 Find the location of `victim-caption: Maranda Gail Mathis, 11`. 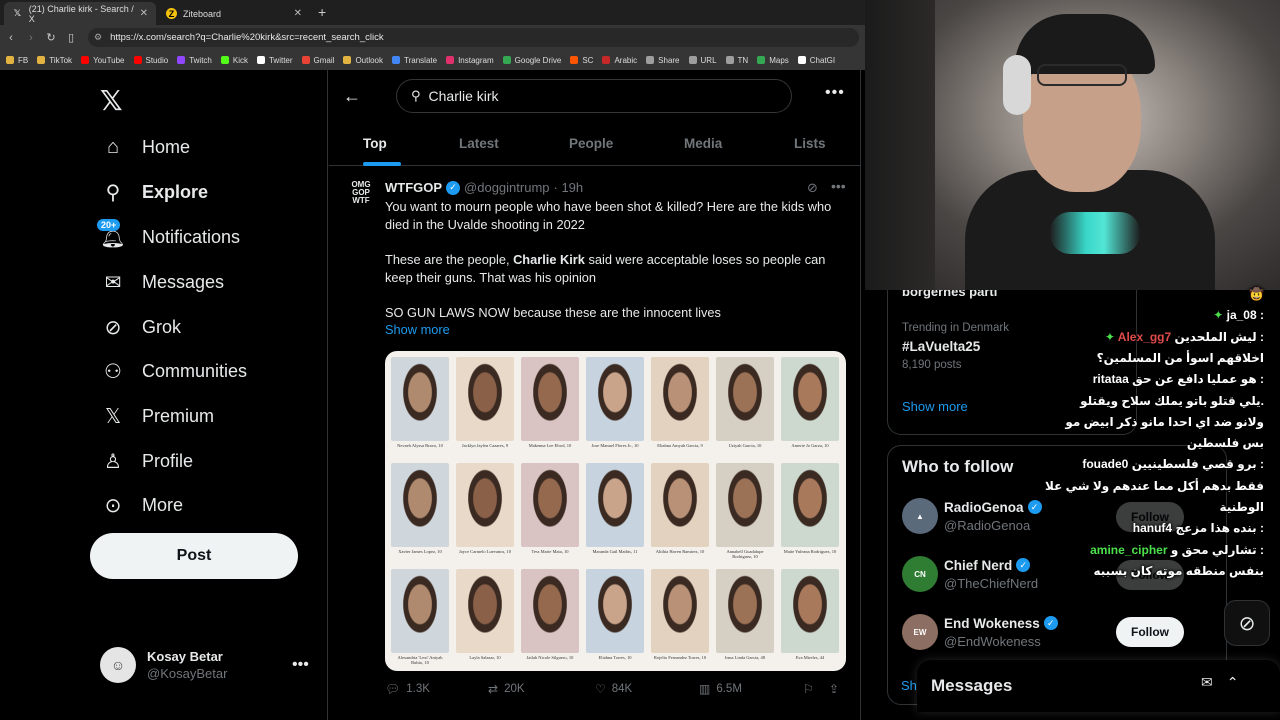

victim-caption: Maranda Gail Mathis, 11 is located at coordinates (615, 551).